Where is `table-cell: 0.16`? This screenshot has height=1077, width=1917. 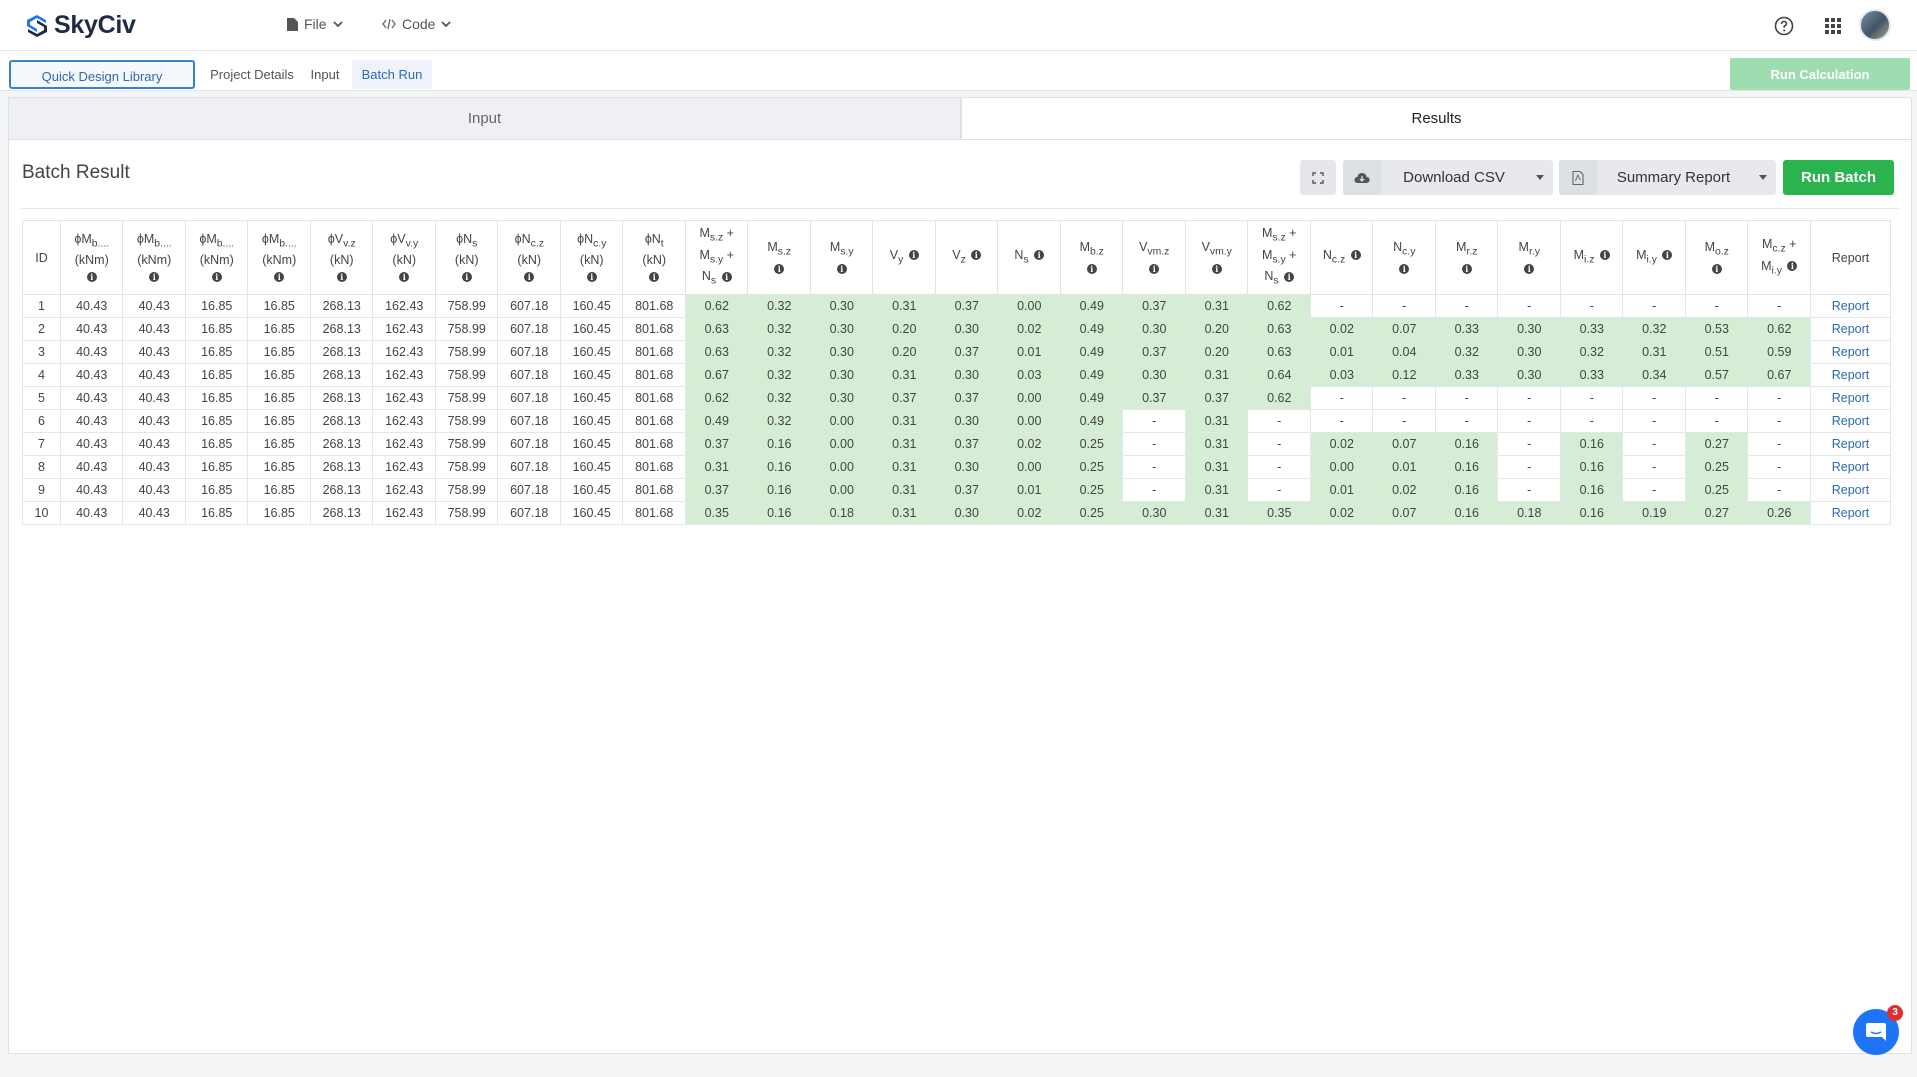
table-cell: 0.16 is located at coordinates (779, 467).